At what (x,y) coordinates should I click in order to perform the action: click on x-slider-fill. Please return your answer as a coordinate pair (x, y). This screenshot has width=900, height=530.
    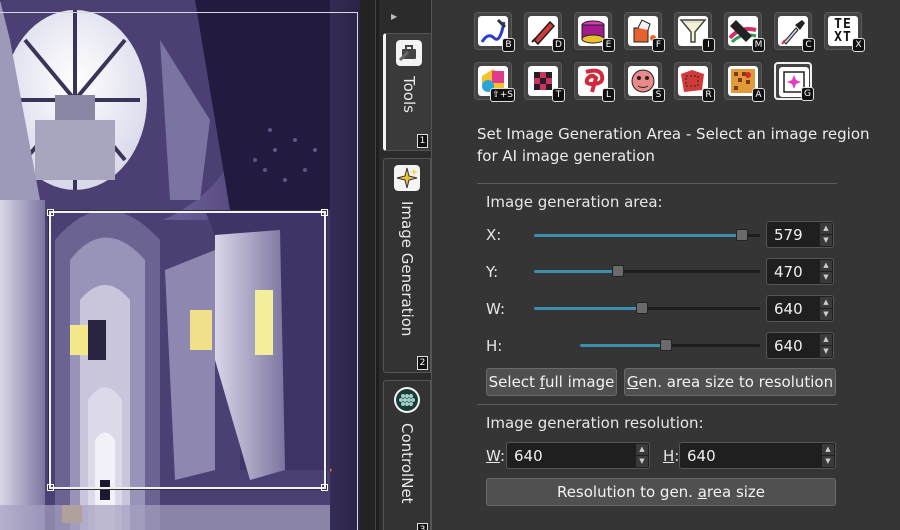
    Looking at the image, I should click on (638, 235).